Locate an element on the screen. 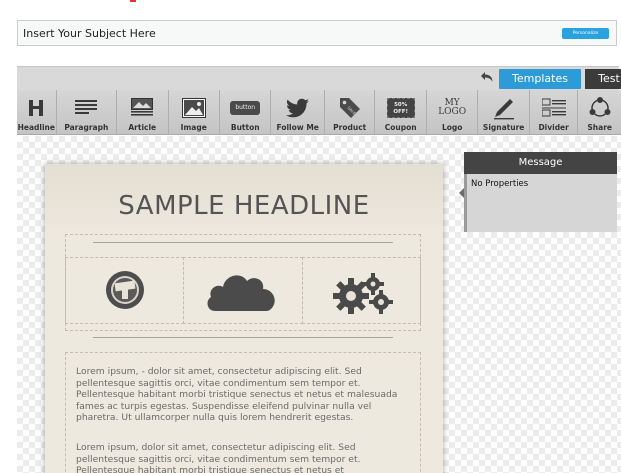  tool-coupon: 50% OFF! Coupon is located at coordinates (401, 112).